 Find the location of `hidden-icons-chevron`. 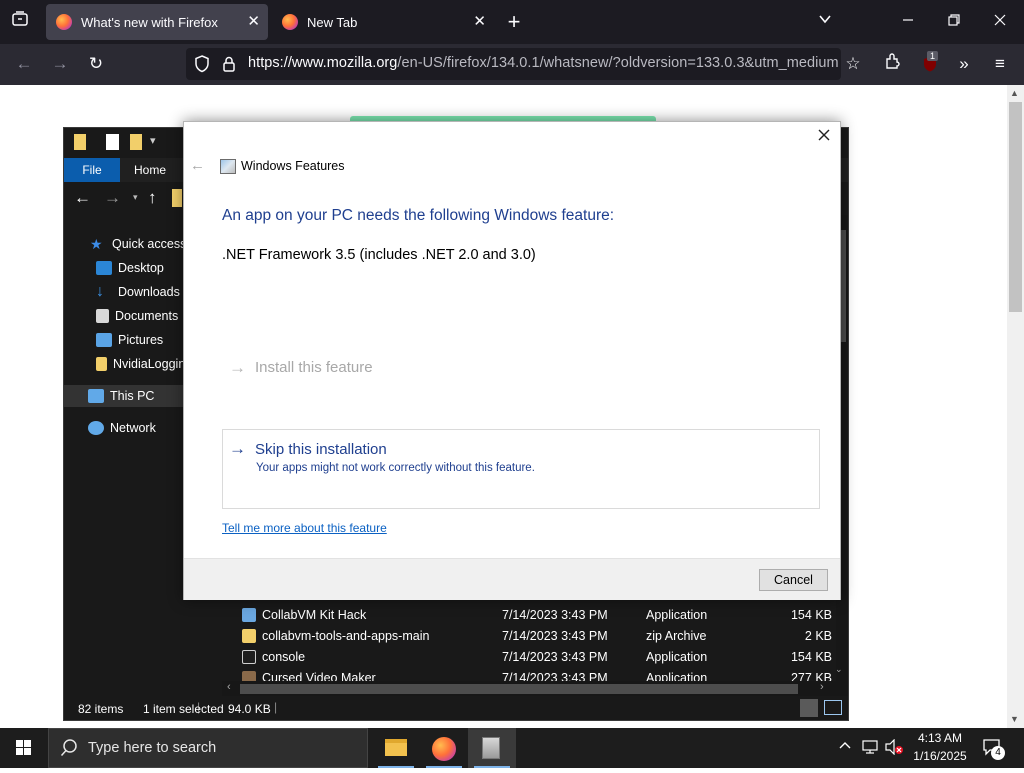

hidden-icons-chevron is located at coordinates (845, 748).